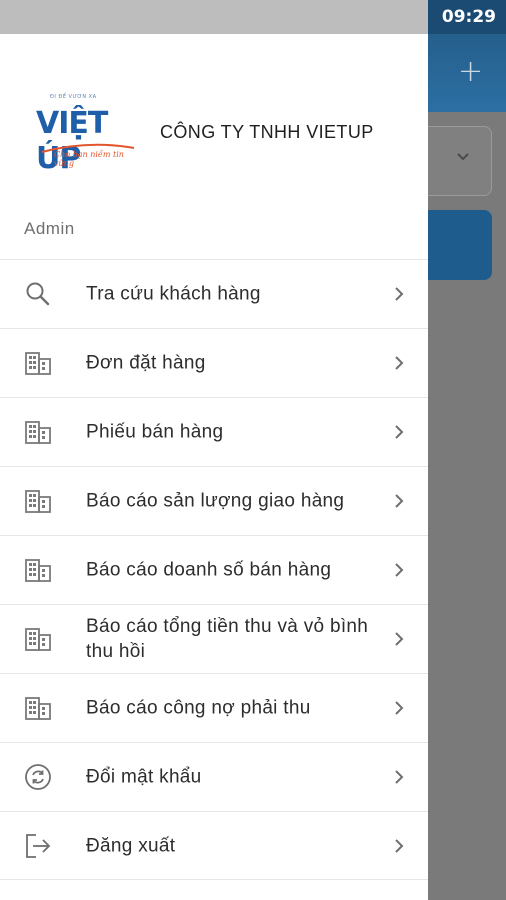  I want to click on company-name: CÔNG TY TNHH VIETUP, so click(267, 132).